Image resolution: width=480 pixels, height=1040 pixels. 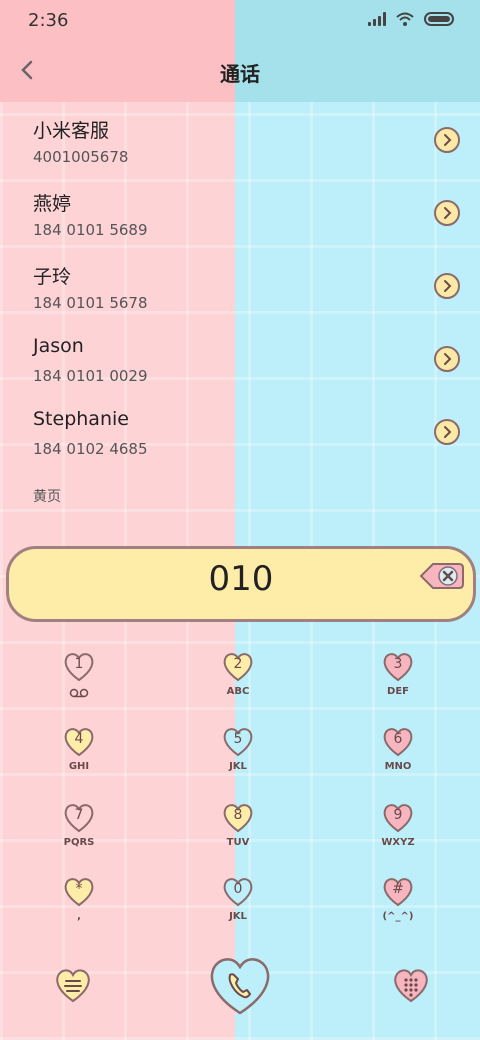 What do you see at coordinates (52, 204) in the screenshot?
I see `contact-name: 燕婷` at bounding box center [52, 204].